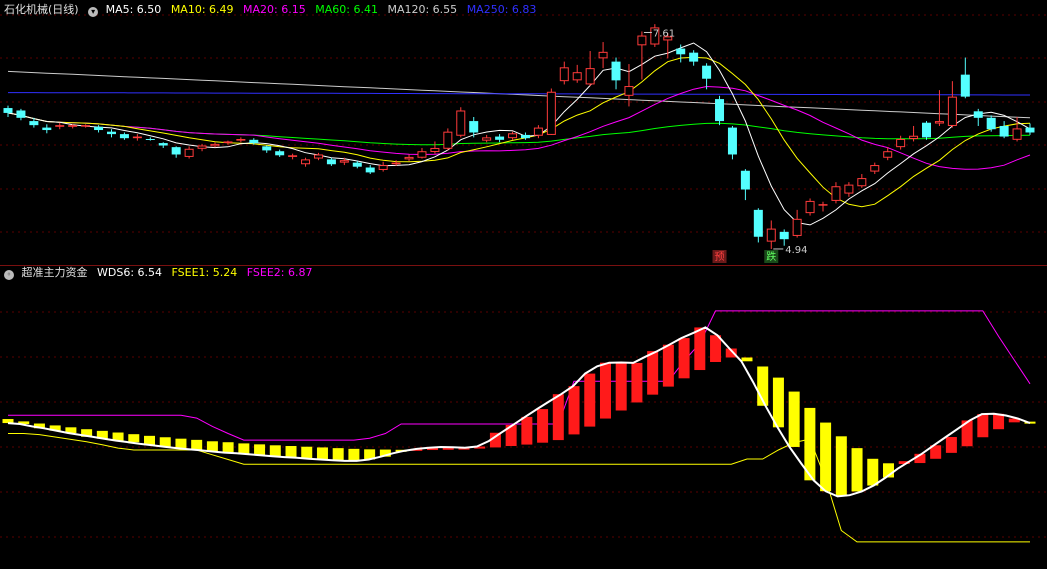 The width and height of the screenshot is (1047, 569). What do you see at coordinates (130, 272) in the screenshot?
I see `wds6-label: WDS6: 6.54` at bounding box center [130, 272].